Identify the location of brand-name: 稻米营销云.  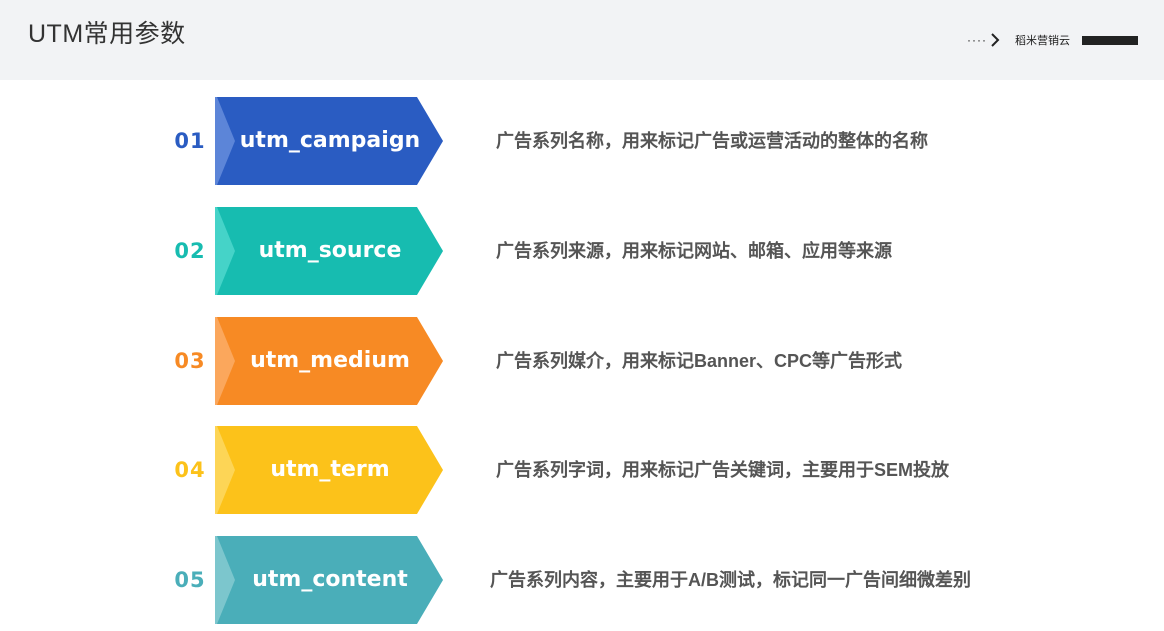
(1042, 41).